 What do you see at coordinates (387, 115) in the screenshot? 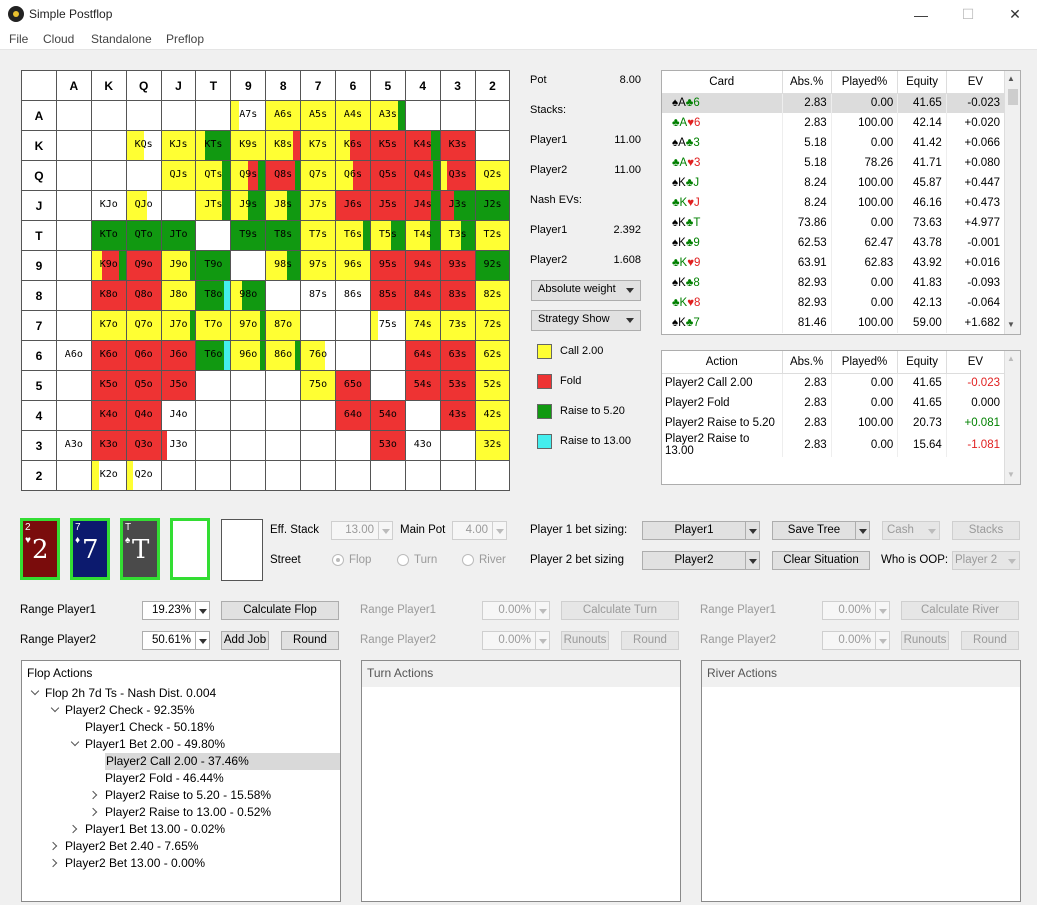
I see `hand-cell-a3s: A3s` at bounding box center [387, 115].